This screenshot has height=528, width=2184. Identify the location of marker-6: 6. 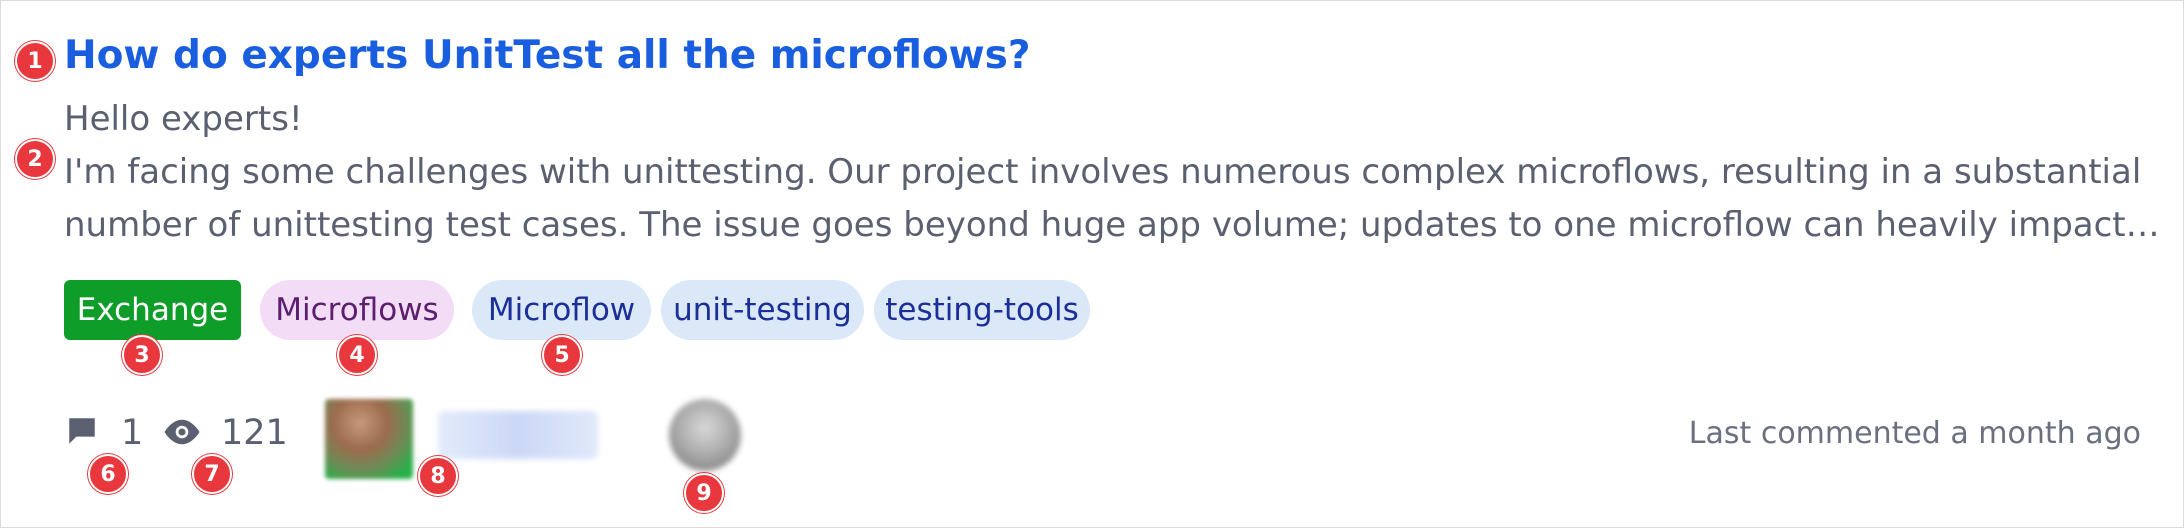
(108, 474).